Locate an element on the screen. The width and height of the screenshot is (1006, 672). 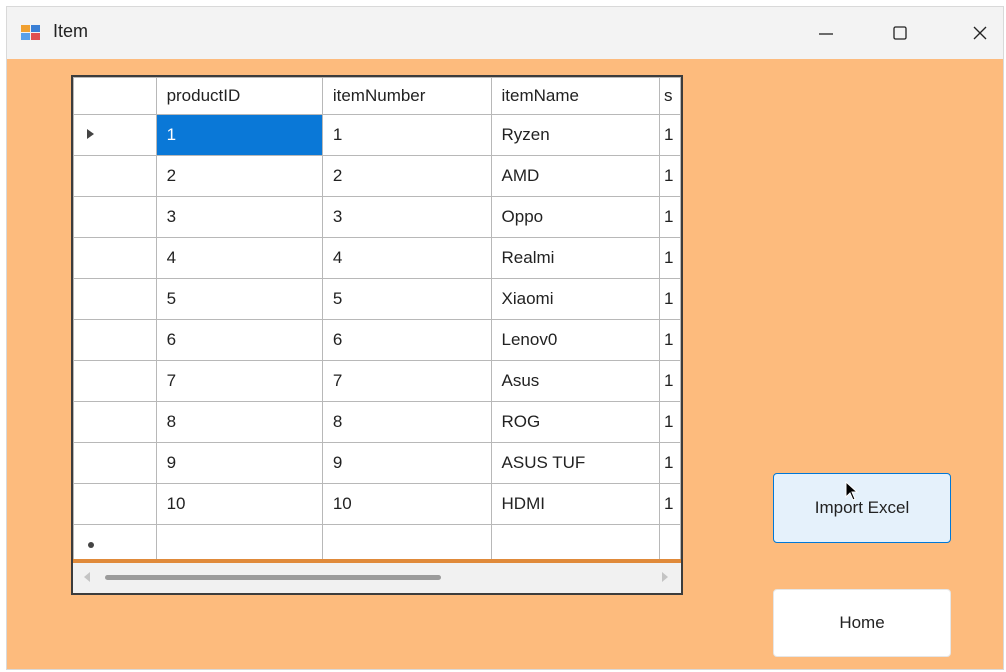
table-row: 7 7 Asus 1 is located at coordinates (377, 381).